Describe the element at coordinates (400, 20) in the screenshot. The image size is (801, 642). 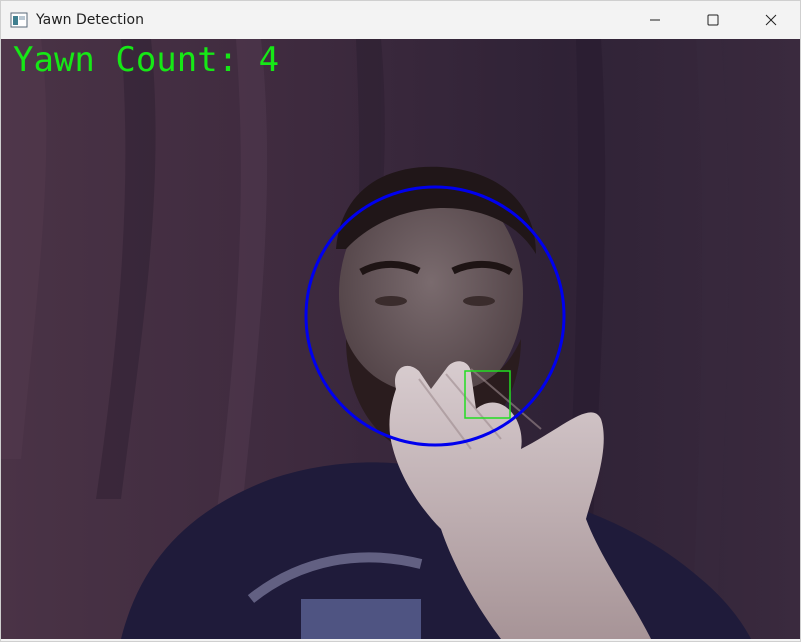
I see `title-bar: Yawn Detection` at that location.